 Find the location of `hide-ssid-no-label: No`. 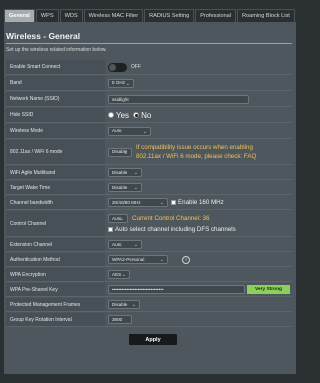

hide-ssid-no-label: No is located at coordinates (146, 115).